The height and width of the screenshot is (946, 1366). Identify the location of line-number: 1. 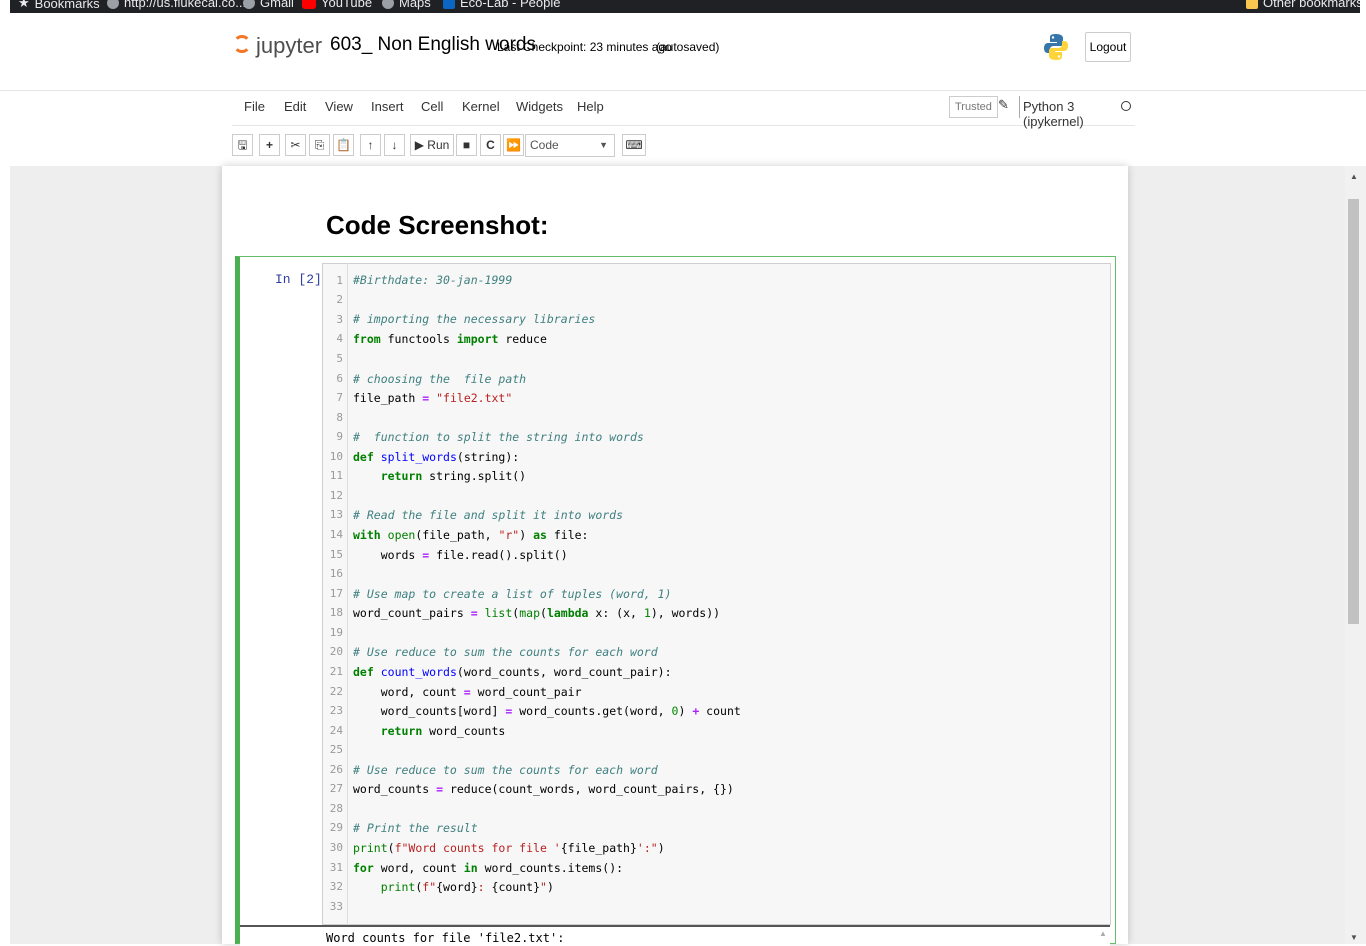
(339, 280).